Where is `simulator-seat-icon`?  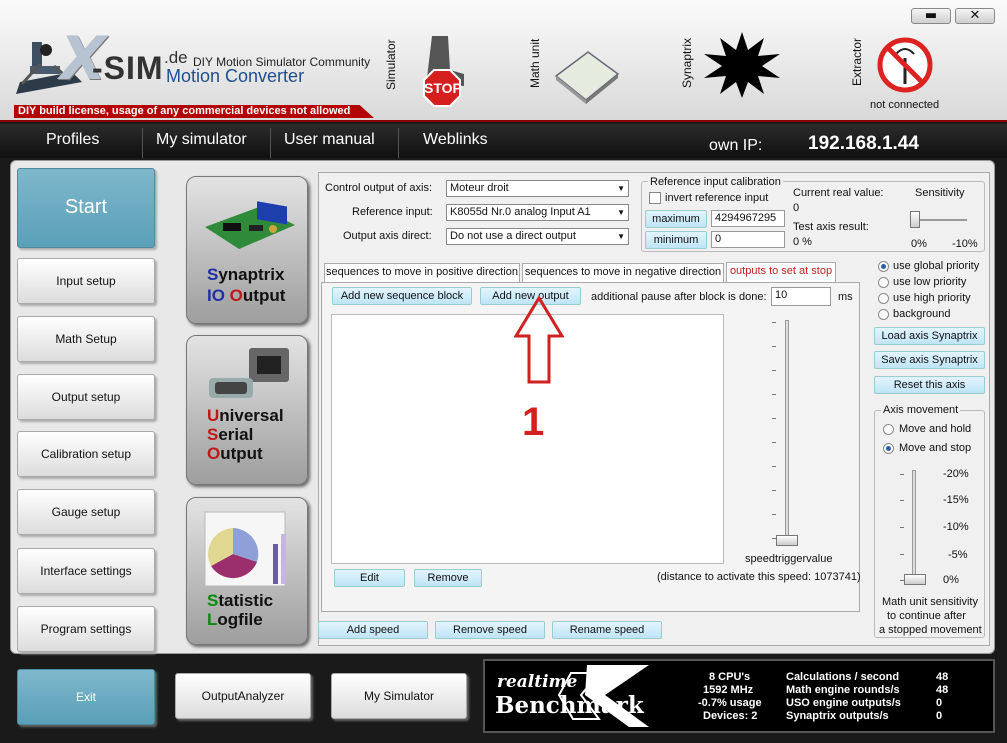 simulator-seat-icon is located at coordinates (443, 71).